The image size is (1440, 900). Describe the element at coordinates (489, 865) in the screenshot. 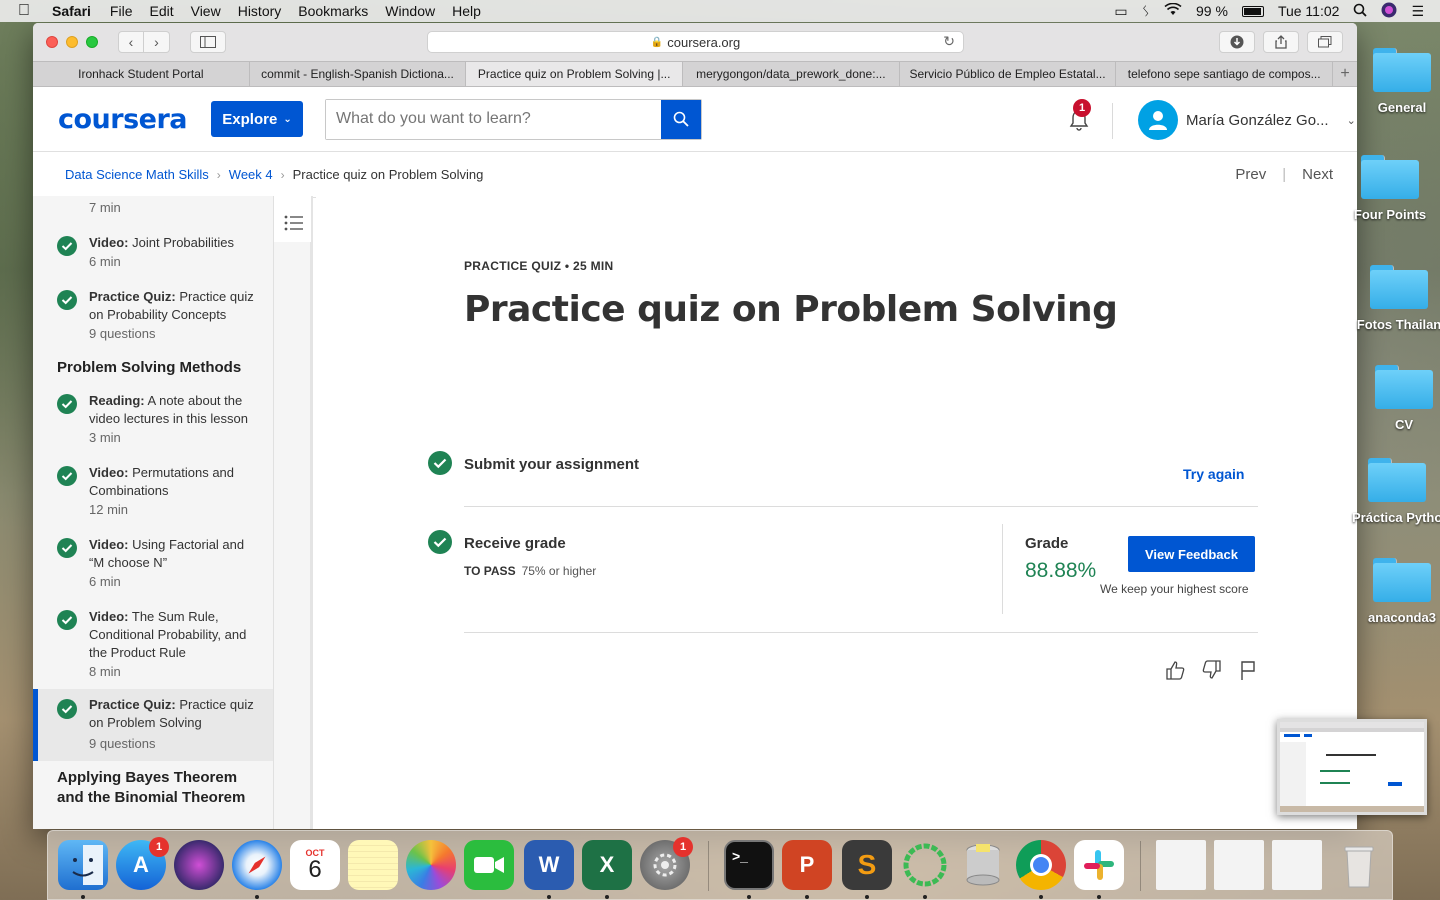

I see `facetime-icon` at that location.